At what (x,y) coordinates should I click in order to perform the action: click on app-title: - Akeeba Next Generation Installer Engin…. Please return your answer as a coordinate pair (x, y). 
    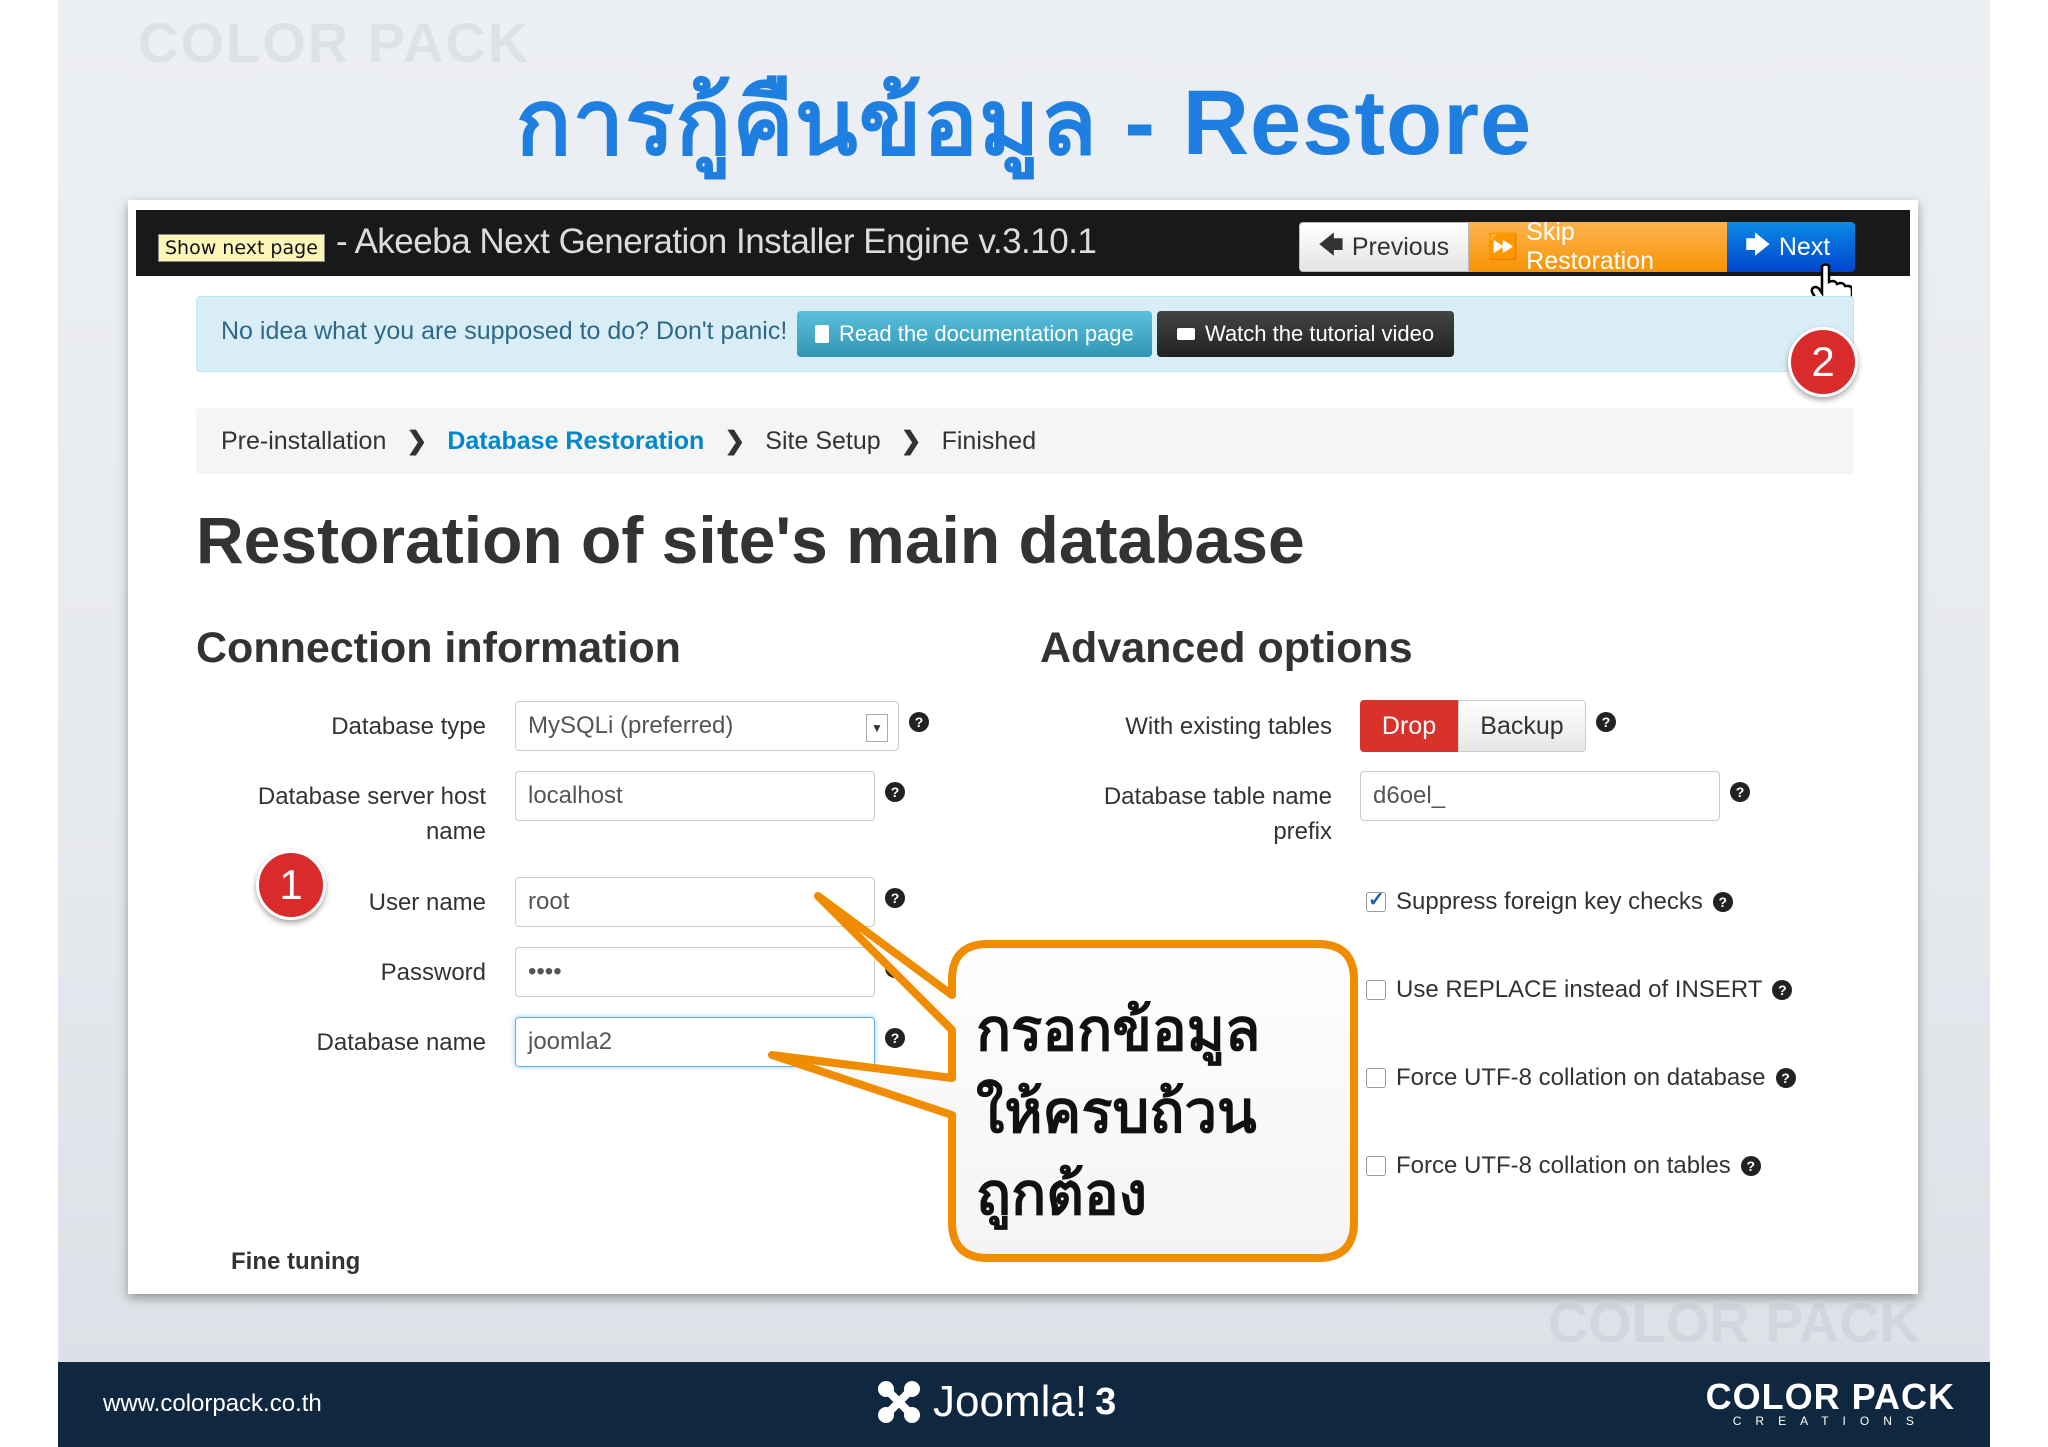
    Looking at the image, I should click on (716, 241).